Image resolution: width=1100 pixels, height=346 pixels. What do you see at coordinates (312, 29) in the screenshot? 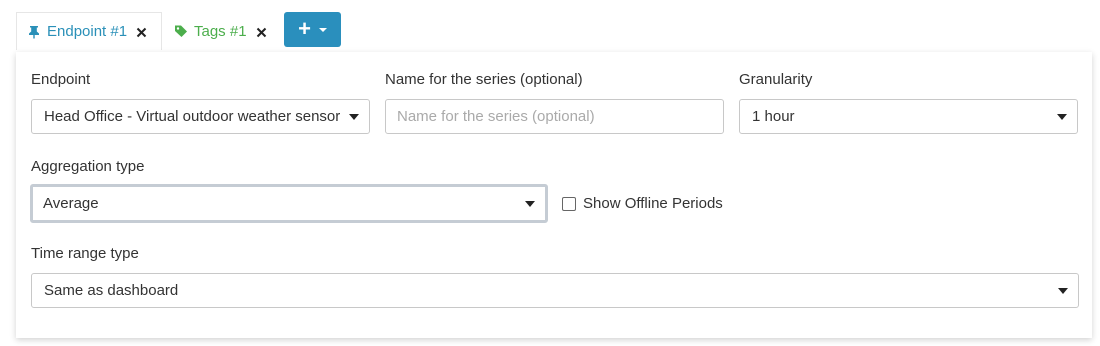
I see `add-series-button: +` at bounding box center [312, 29].